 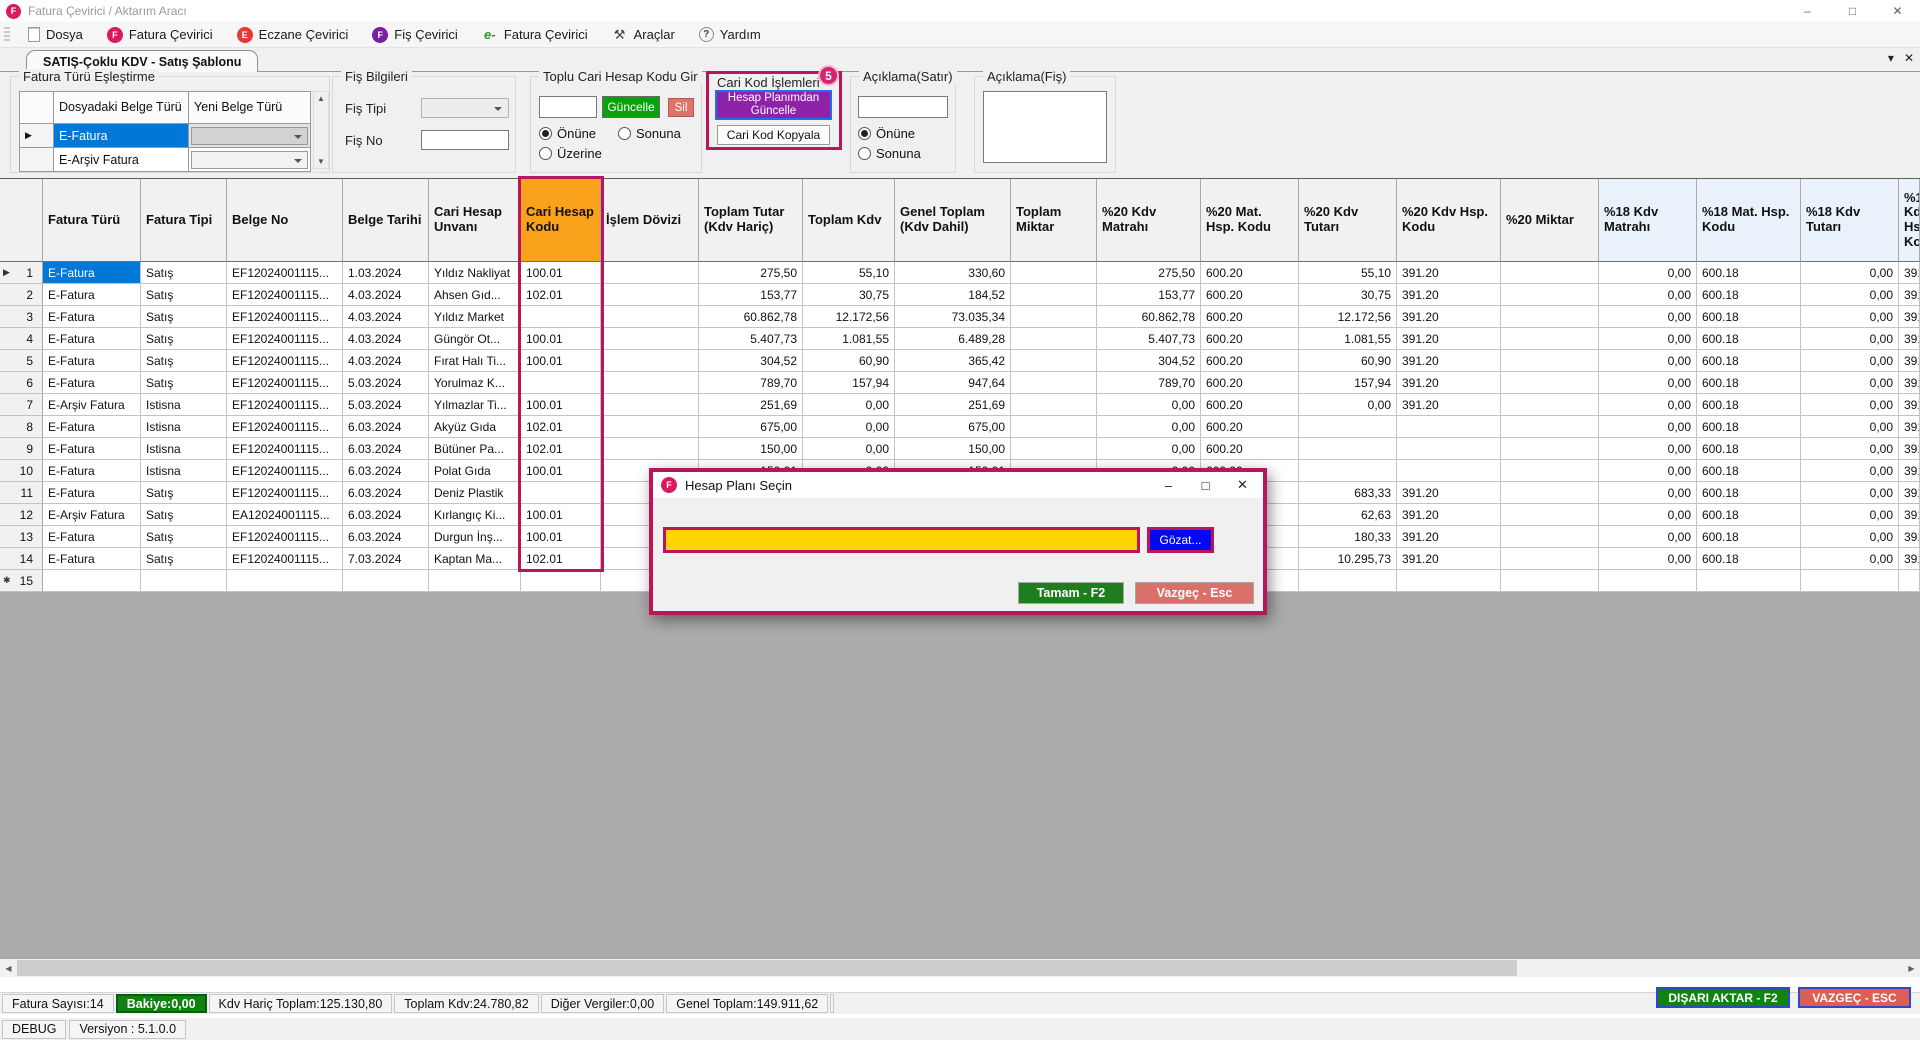 I want to click on column-header-16: %18 Kdv Matrahı, so click(x=1648, y=220).